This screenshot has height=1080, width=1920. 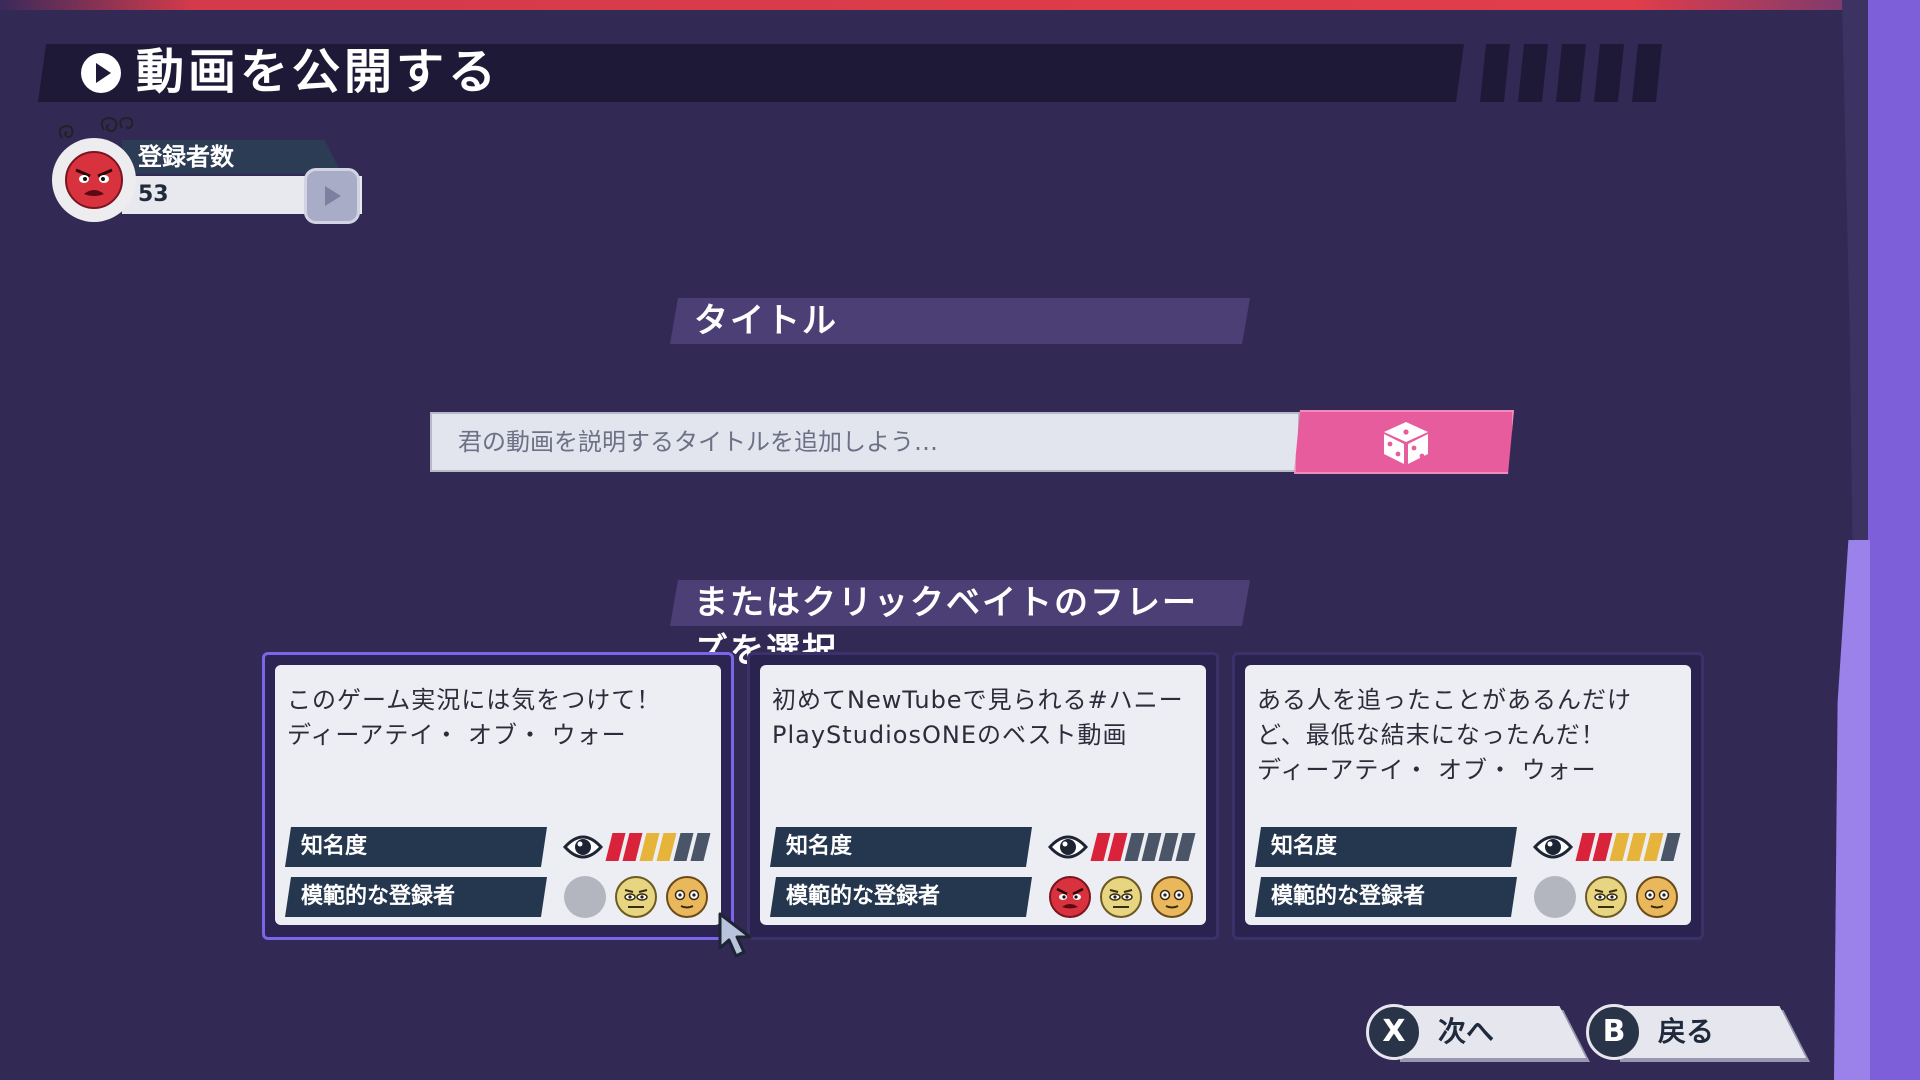 I want to click on next-button-label: 次へ, so click(x=1466, y=1031).